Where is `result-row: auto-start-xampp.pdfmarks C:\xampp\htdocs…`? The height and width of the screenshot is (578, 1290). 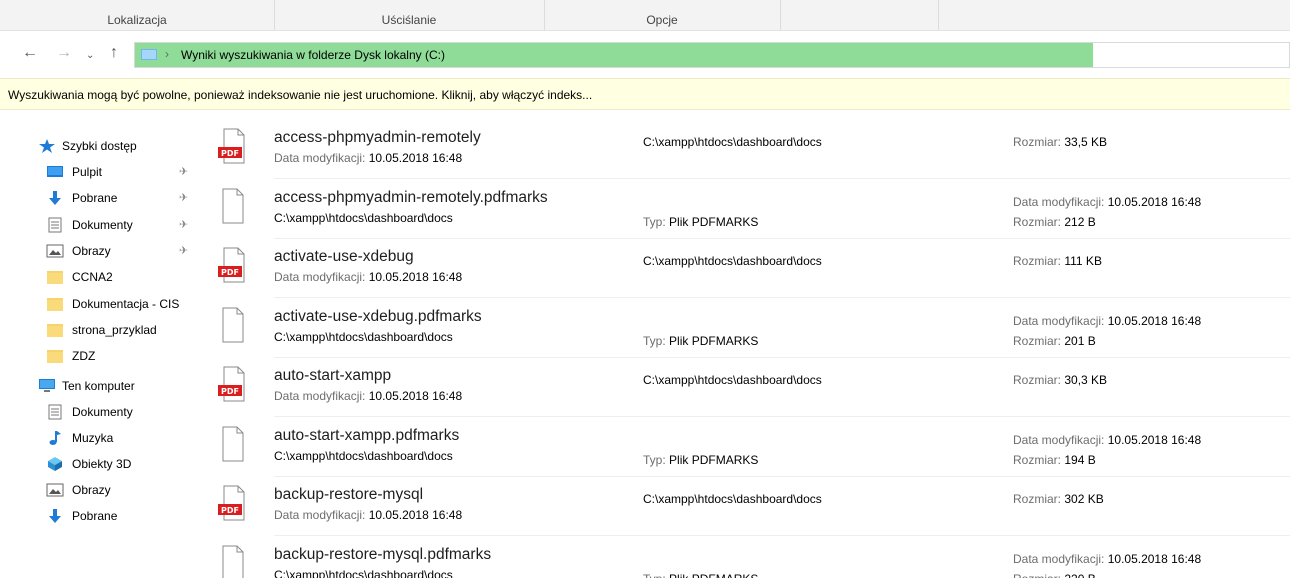
result-row: auto-start-xampp.pdfmarks C:\xampp\htdocs… is located at coordinates (750, 447).